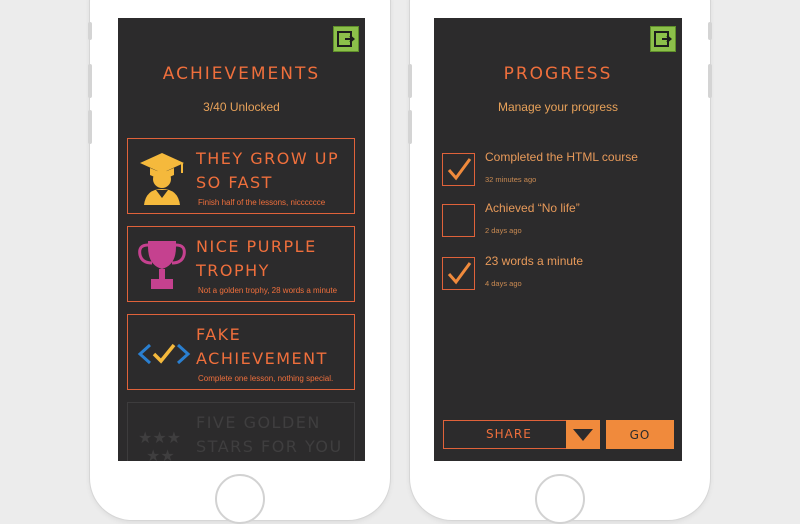 Image resolution: width=800 pixels, height=524 pixels. What do you see at coordinates (256, 258) in the screenshot?
I see `achievement-title: Nice purple trophy` at bounding box center [256, 258].